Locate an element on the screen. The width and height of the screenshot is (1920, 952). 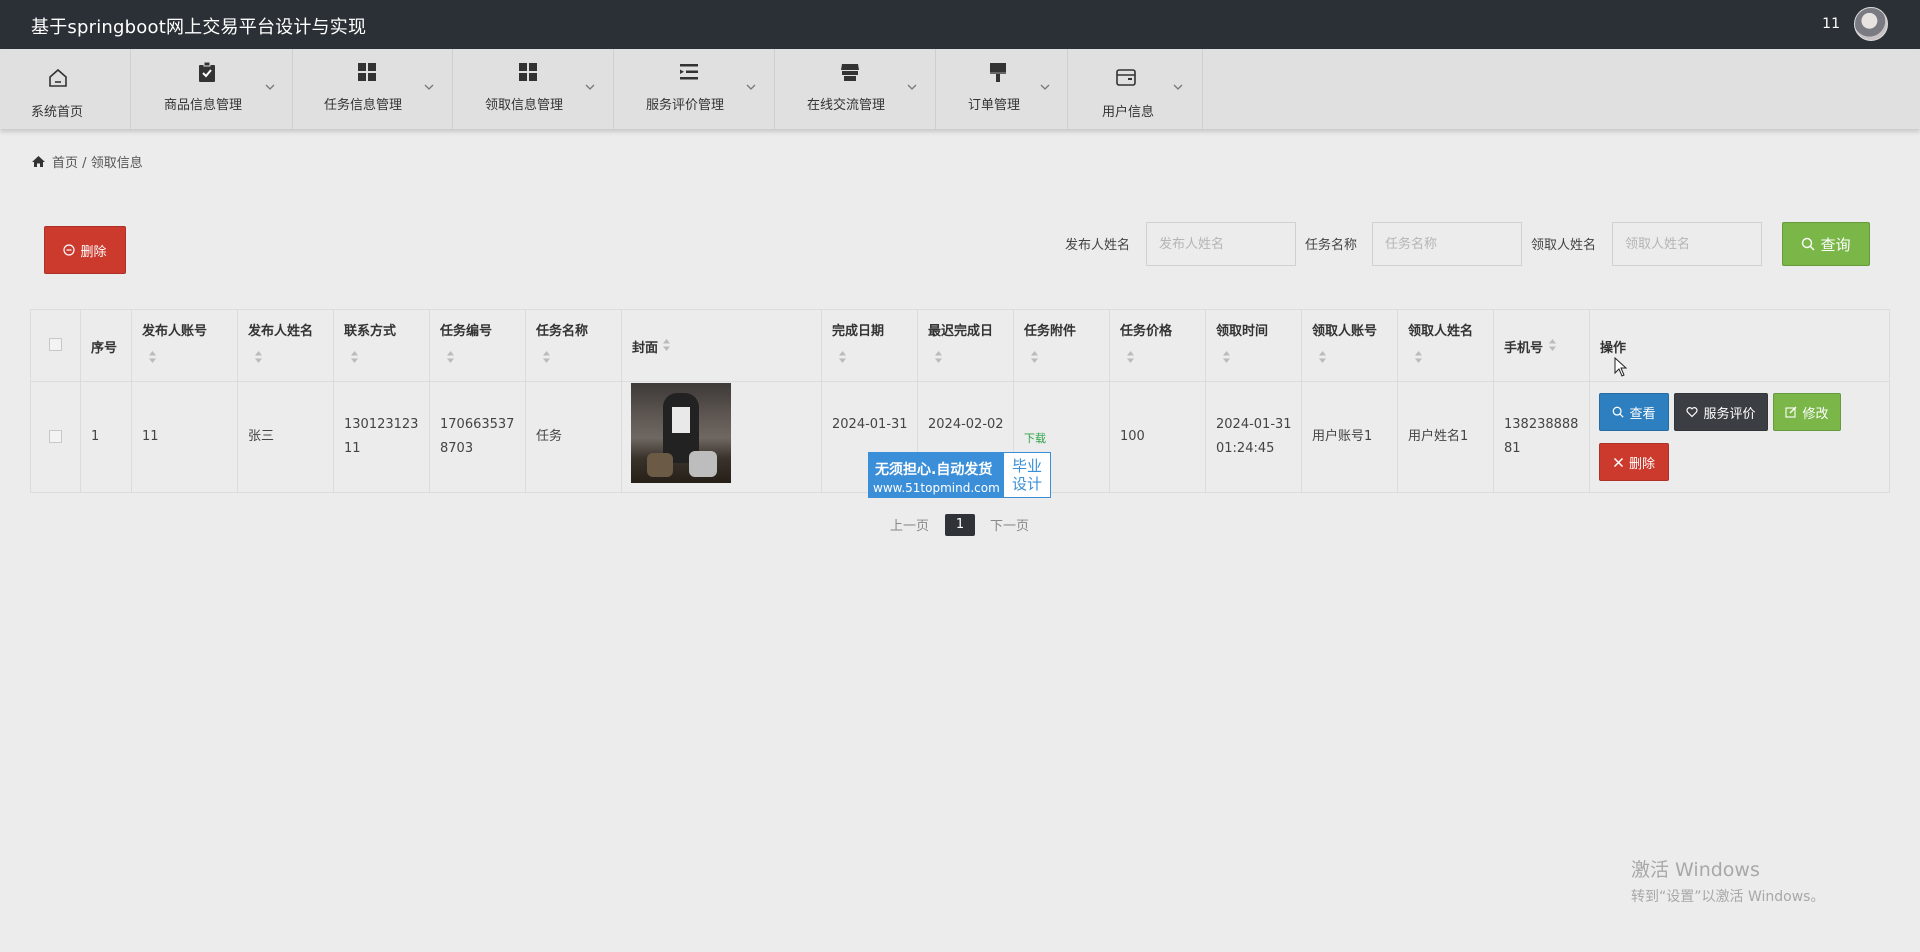
nav-item-goods: 商品信息管理 is located at coordinates (212, 89).